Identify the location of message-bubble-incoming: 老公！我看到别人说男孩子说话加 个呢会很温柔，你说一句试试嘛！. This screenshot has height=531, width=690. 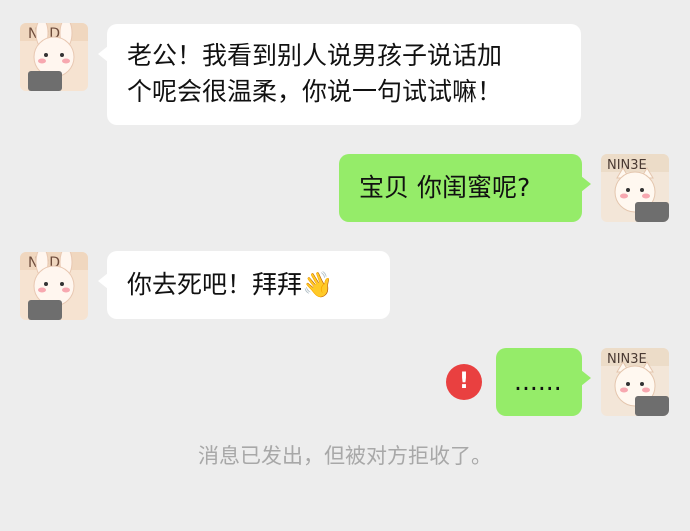
(339, 74).